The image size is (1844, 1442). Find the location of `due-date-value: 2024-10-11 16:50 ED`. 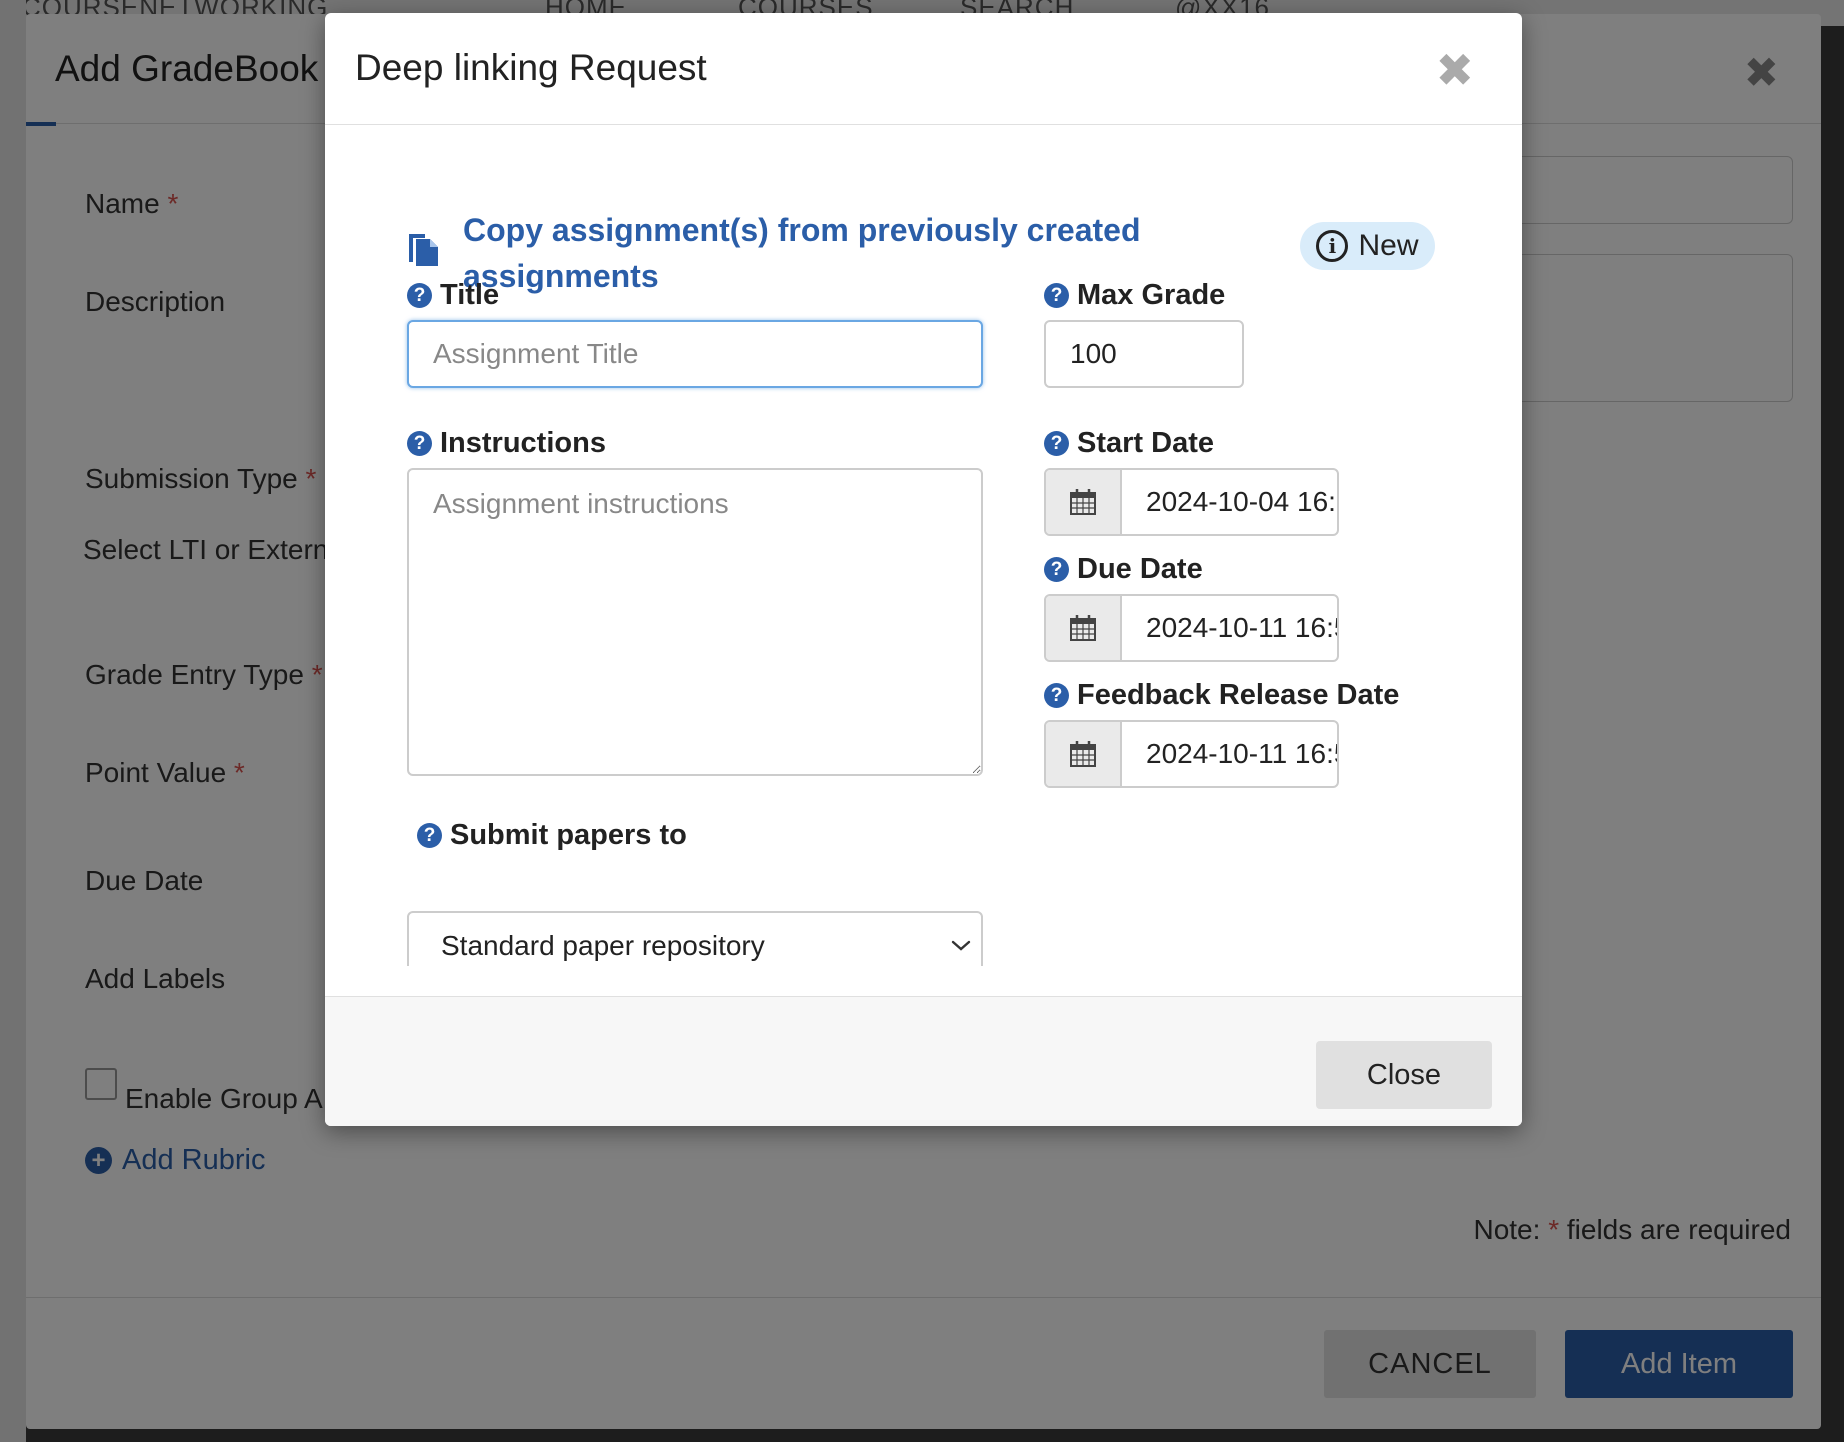

due-date-value: 2024-10-11 16:50 ED is located at coordinates (1229, 628).